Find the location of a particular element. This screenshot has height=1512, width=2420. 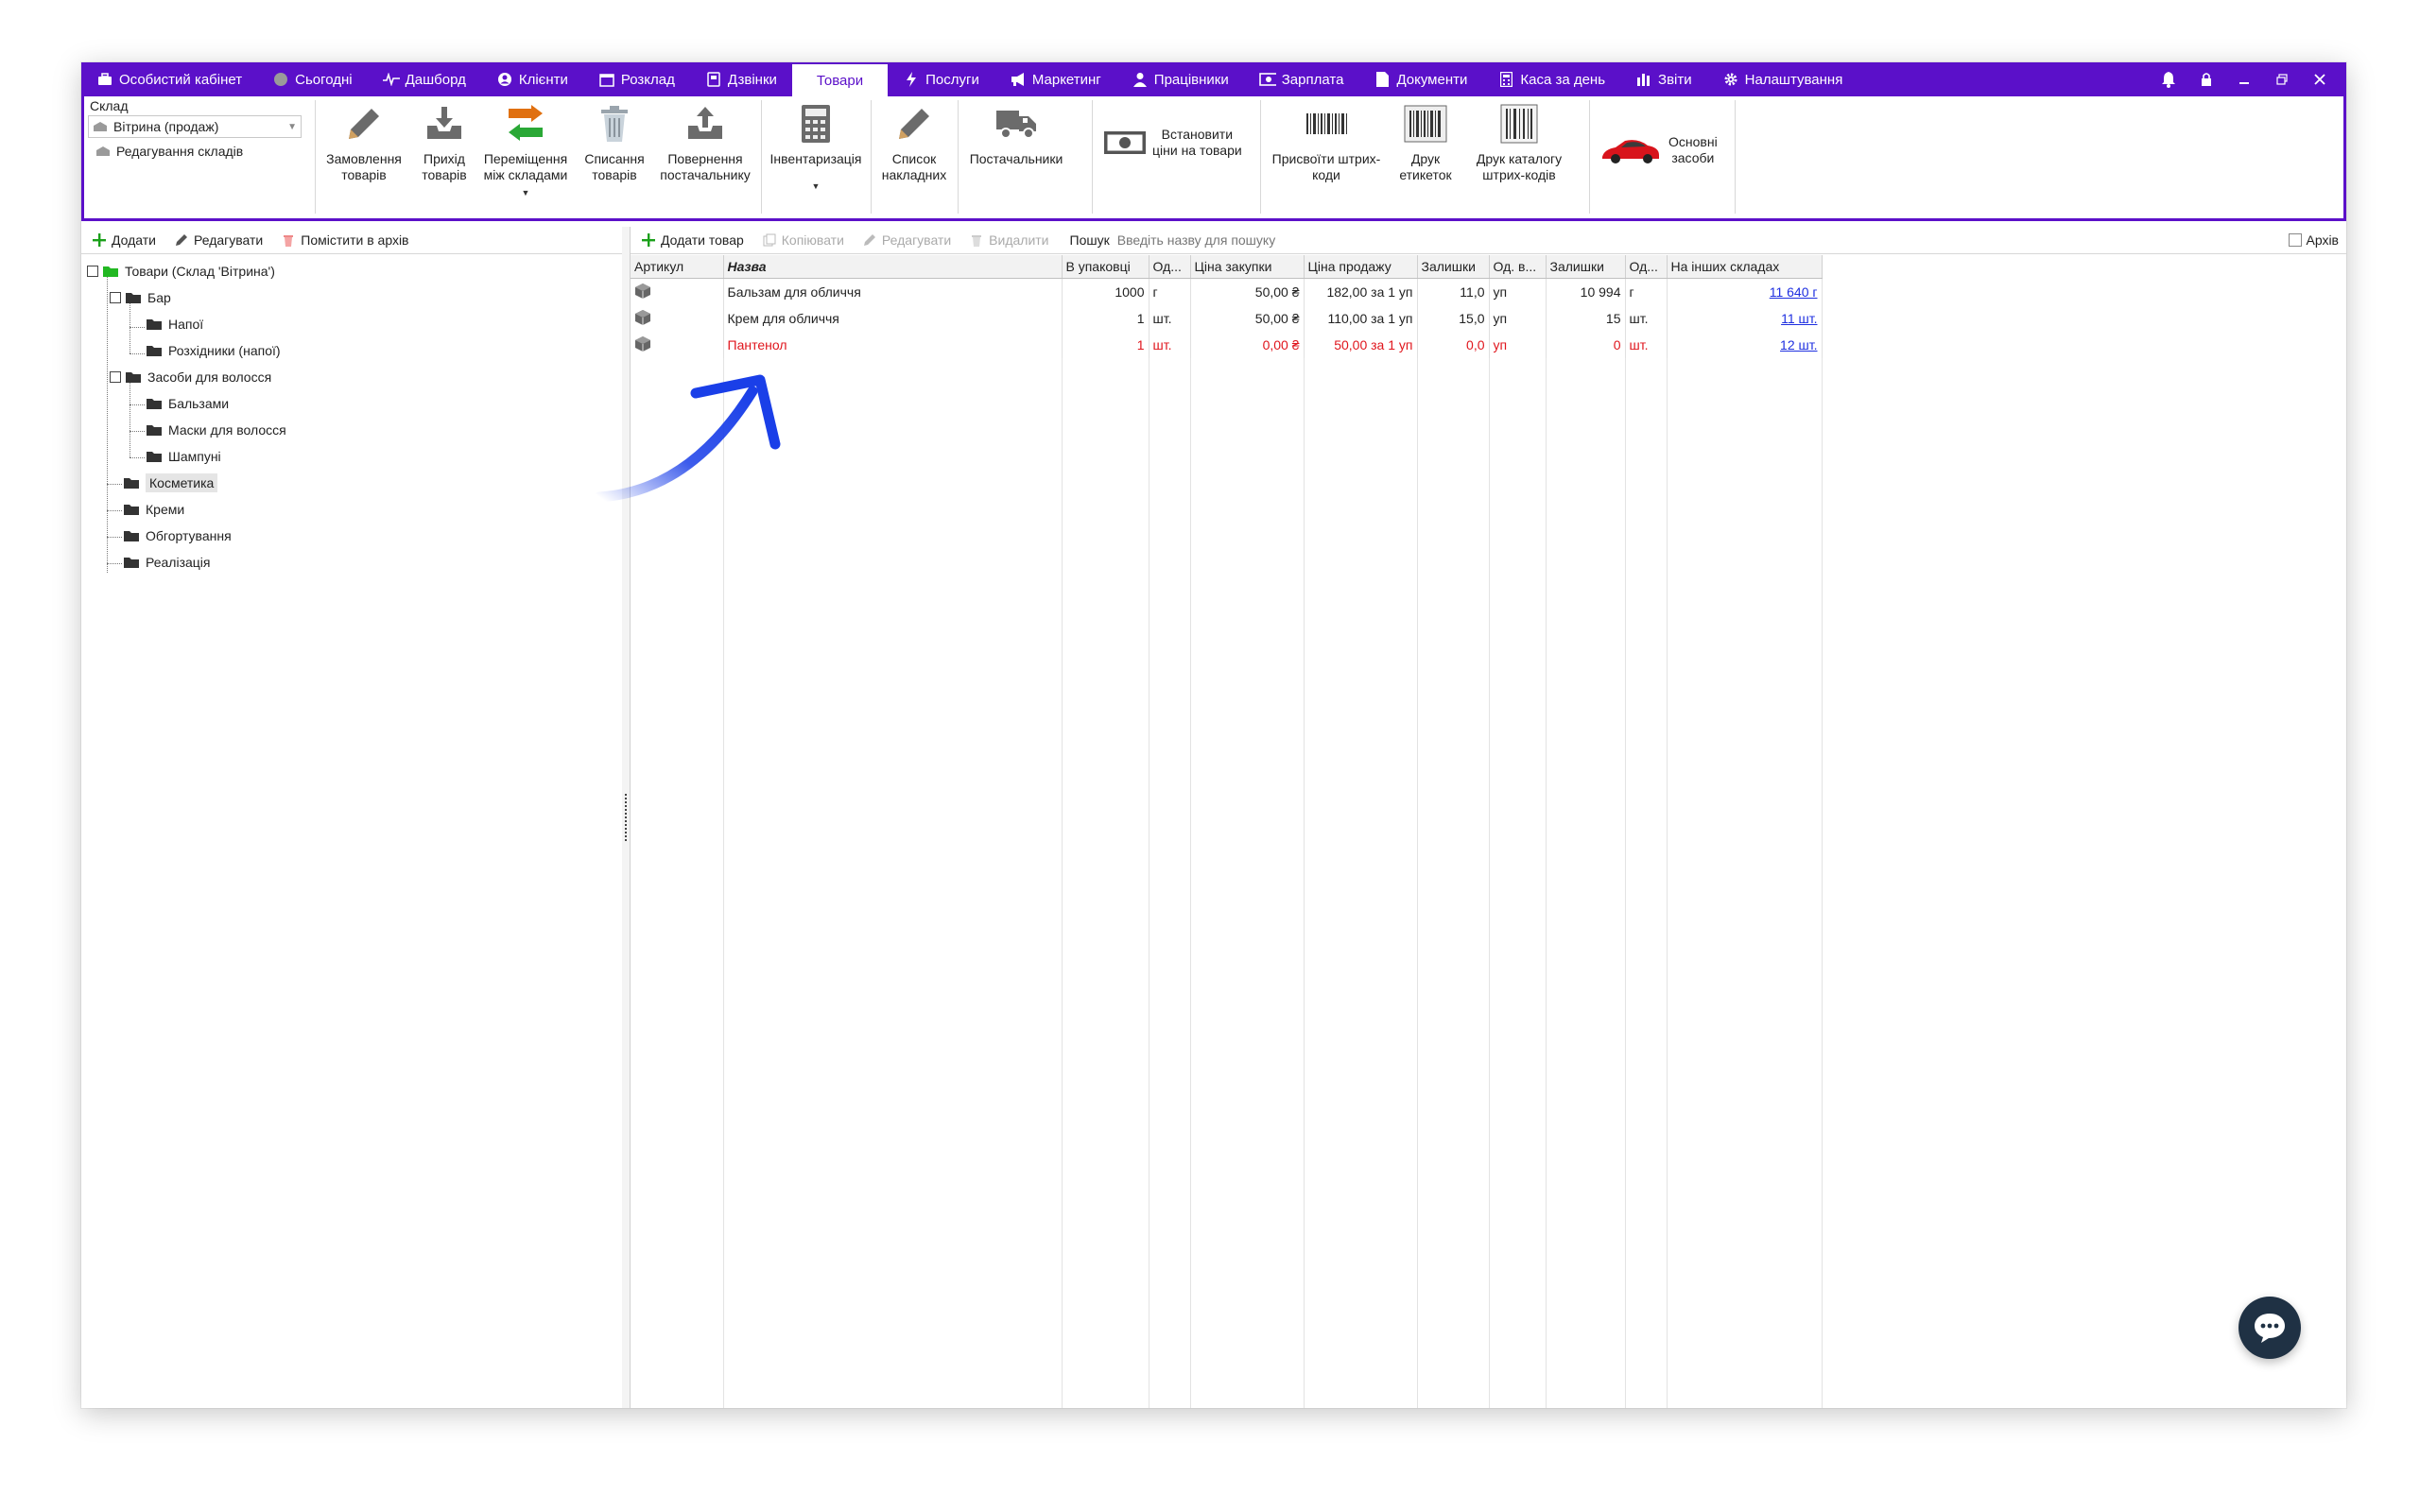

tree-node-wraps: Обгортування is located at coordinates (177, 536).